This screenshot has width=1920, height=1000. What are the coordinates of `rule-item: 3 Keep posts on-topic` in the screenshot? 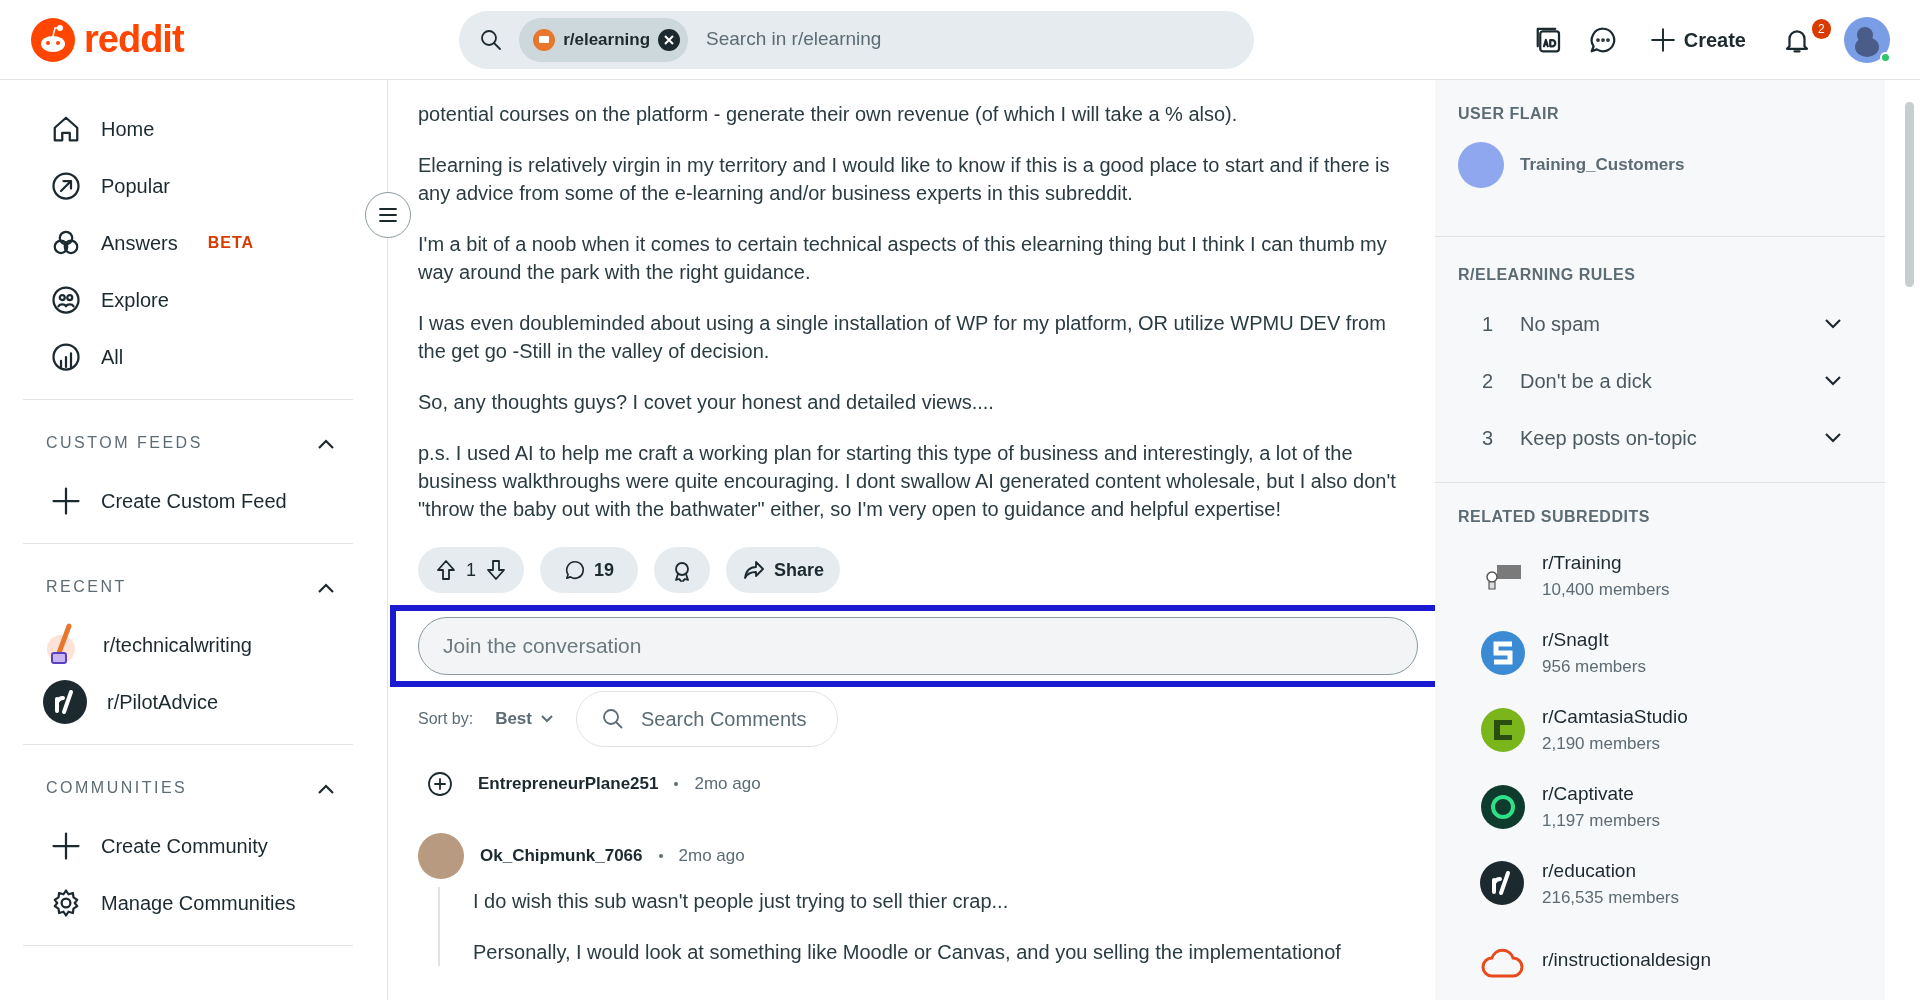 It's located at (1660, 437).